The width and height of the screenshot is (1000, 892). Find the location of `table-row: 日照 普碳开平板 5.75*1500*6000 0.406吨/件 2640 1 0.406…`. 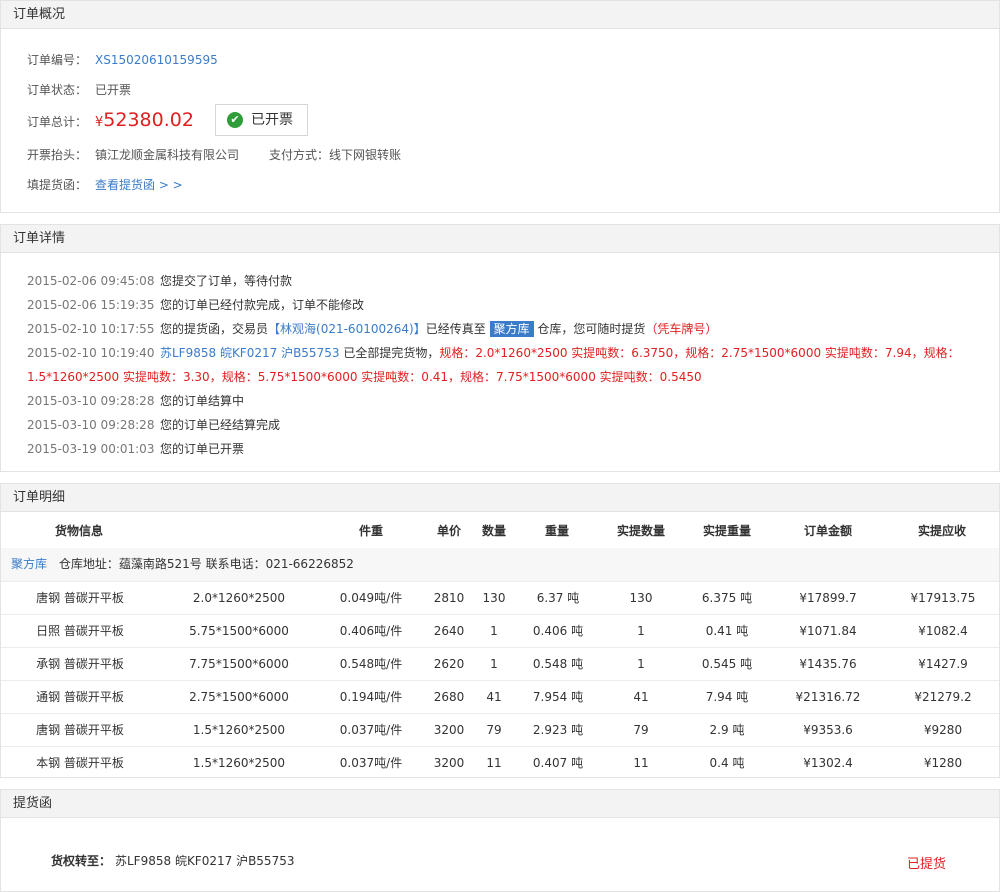

table-row: 日照 普碳开平板 5.75*1500*6000 0.406吨/件 2640 1 0.406… is located at coordinates (500, 630).